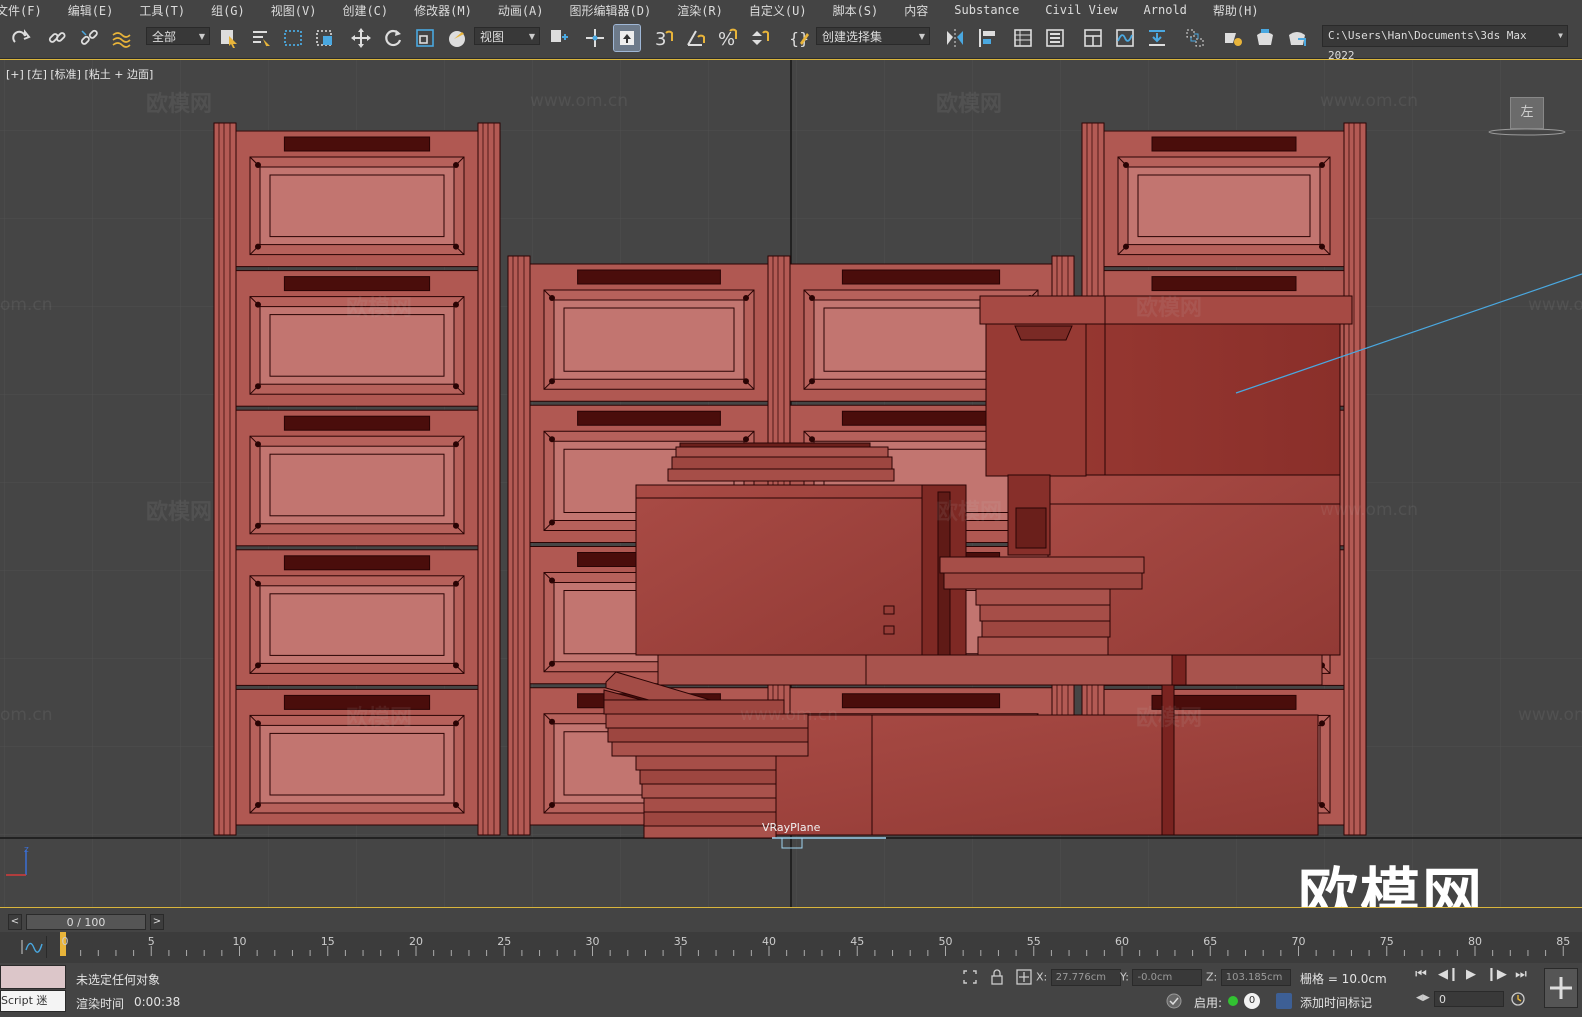  Describe the element at coordinates (955, 38) in the screenshot. I see `mirror-icon` at that location.